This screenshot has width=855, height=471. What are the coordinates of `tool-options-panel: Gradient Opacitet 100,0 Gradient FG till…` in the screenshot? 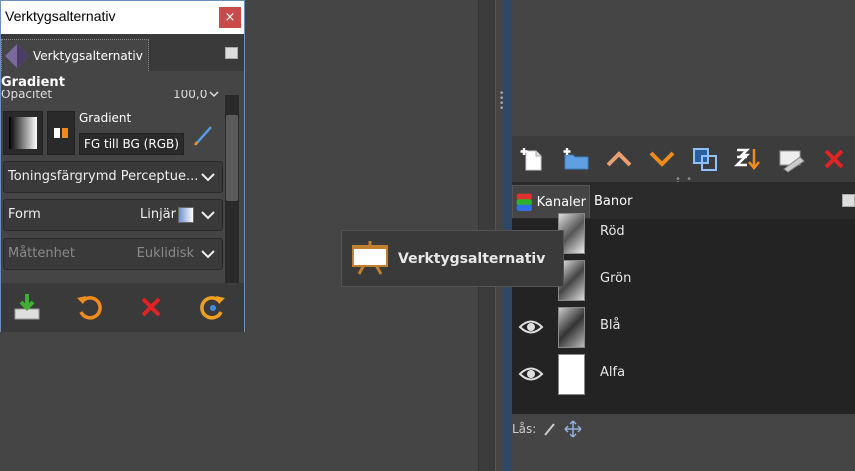 It's located at (122, 177).